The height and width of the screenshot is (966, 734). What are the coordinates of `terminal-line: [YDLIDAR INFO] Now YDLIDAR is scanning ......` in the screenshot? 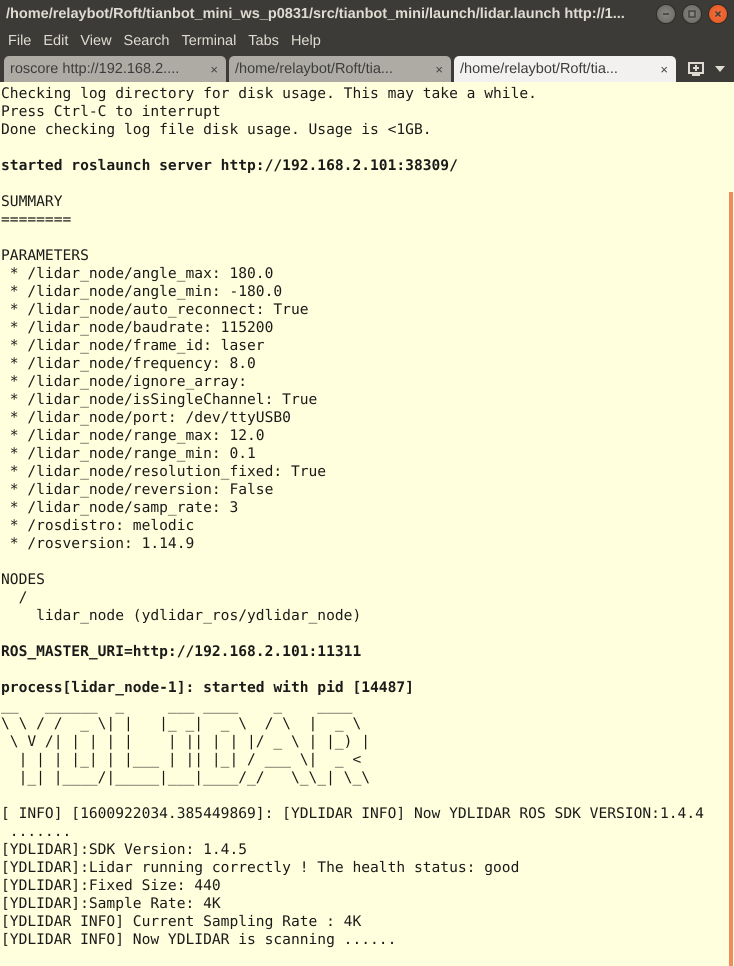 It's located at (199, 940).